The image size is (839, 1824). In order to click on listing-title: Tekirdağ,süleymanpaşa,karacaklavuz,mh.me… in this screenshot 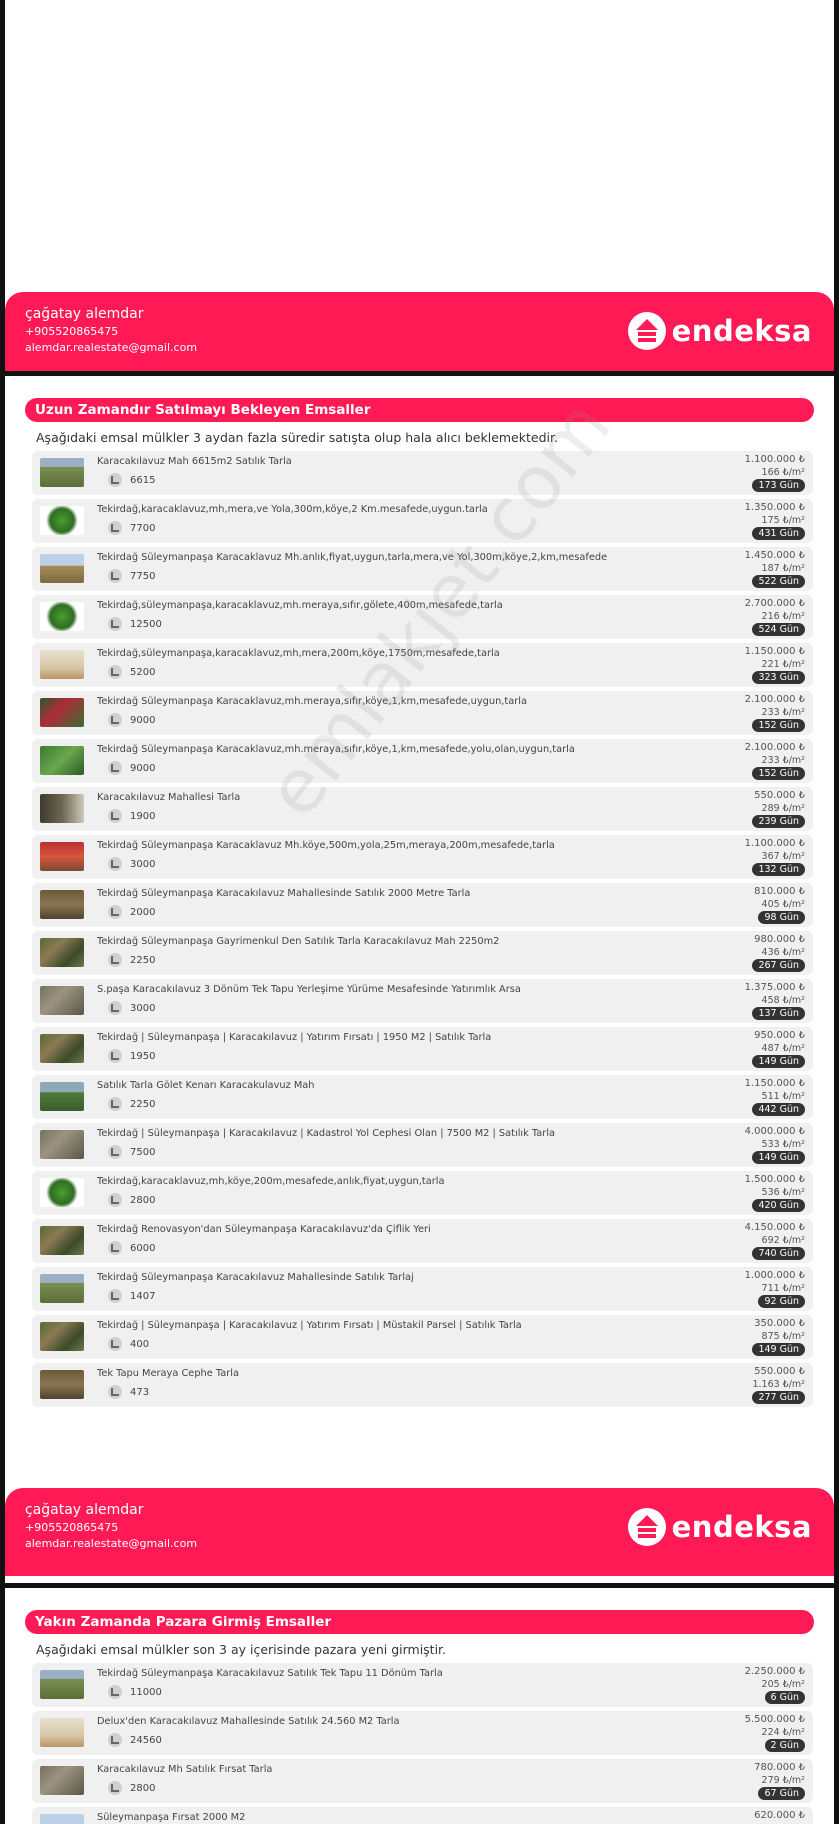, I will do `click(300, 605)`.